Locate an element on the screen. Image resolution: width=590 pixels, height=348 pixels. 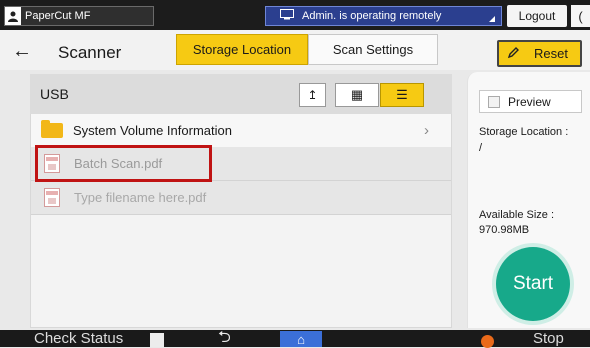
check-status-button: Check Status is located at coordinates (78, 339).